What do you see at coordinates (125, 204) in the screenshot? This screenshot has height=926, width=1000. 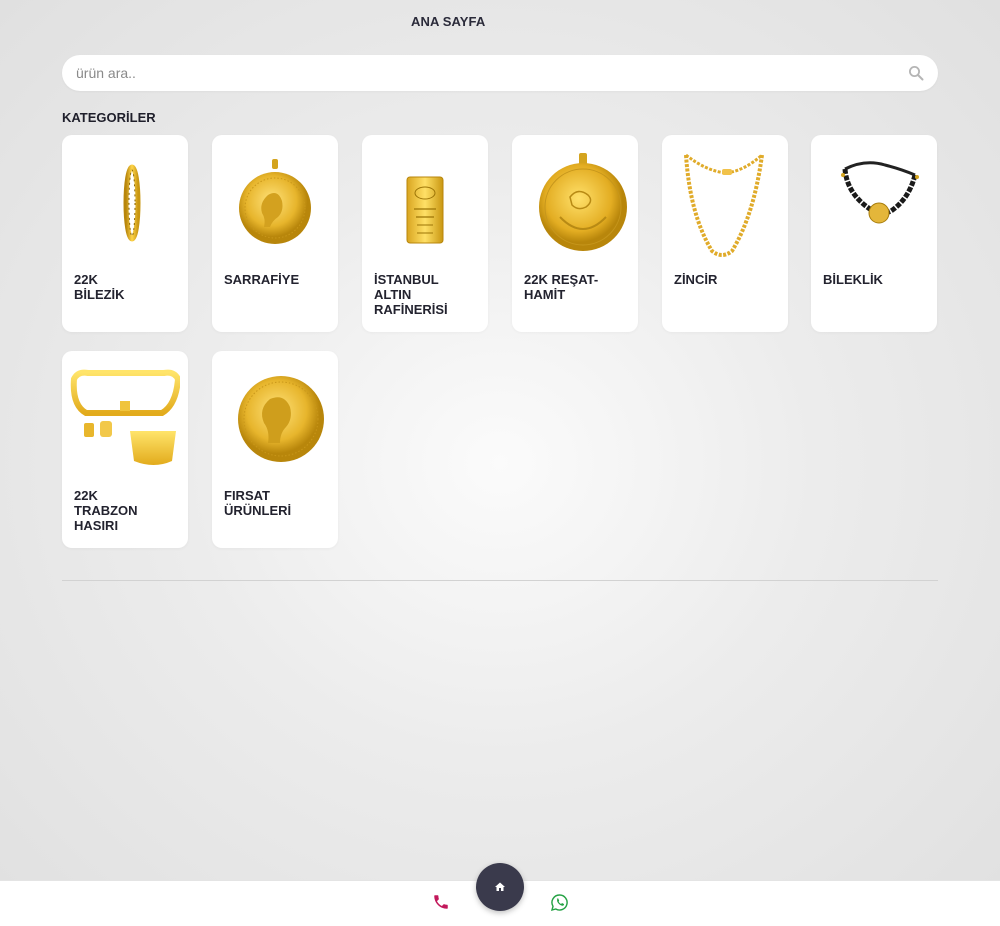 I see `bangle-image` at bounding box center [125, 204].